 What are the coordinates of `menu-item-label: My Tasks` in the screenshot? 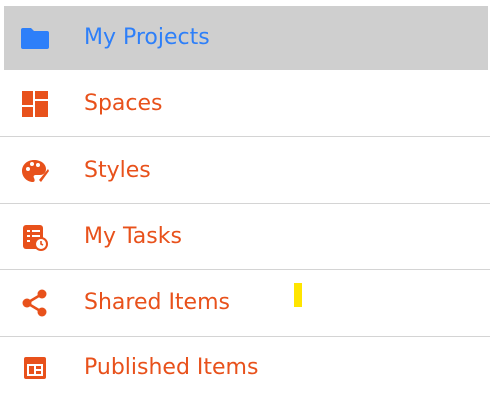 It's located at (133, 236).